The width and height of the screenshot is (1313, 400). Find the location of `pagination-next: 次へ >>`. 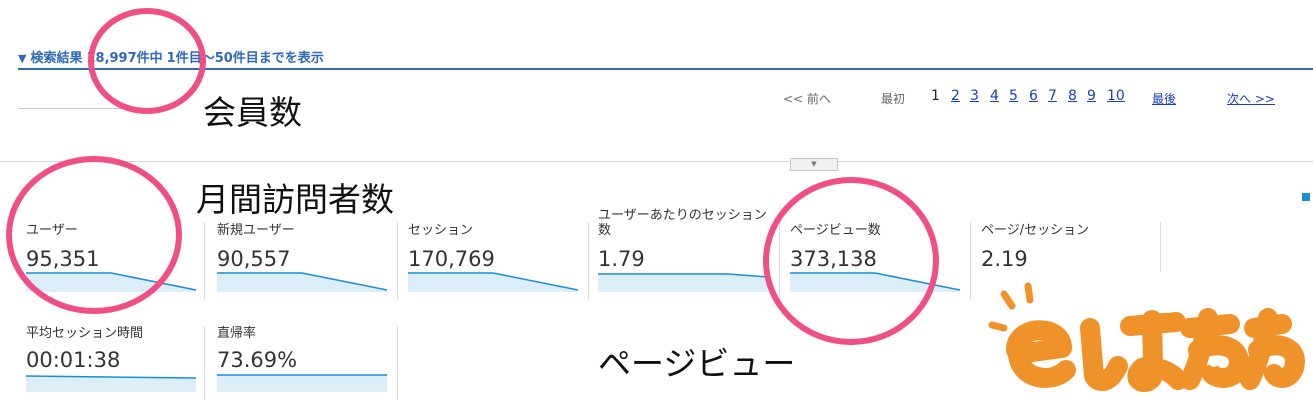

pagination-next: 次へ >> is located at coordinates (1251, 98).